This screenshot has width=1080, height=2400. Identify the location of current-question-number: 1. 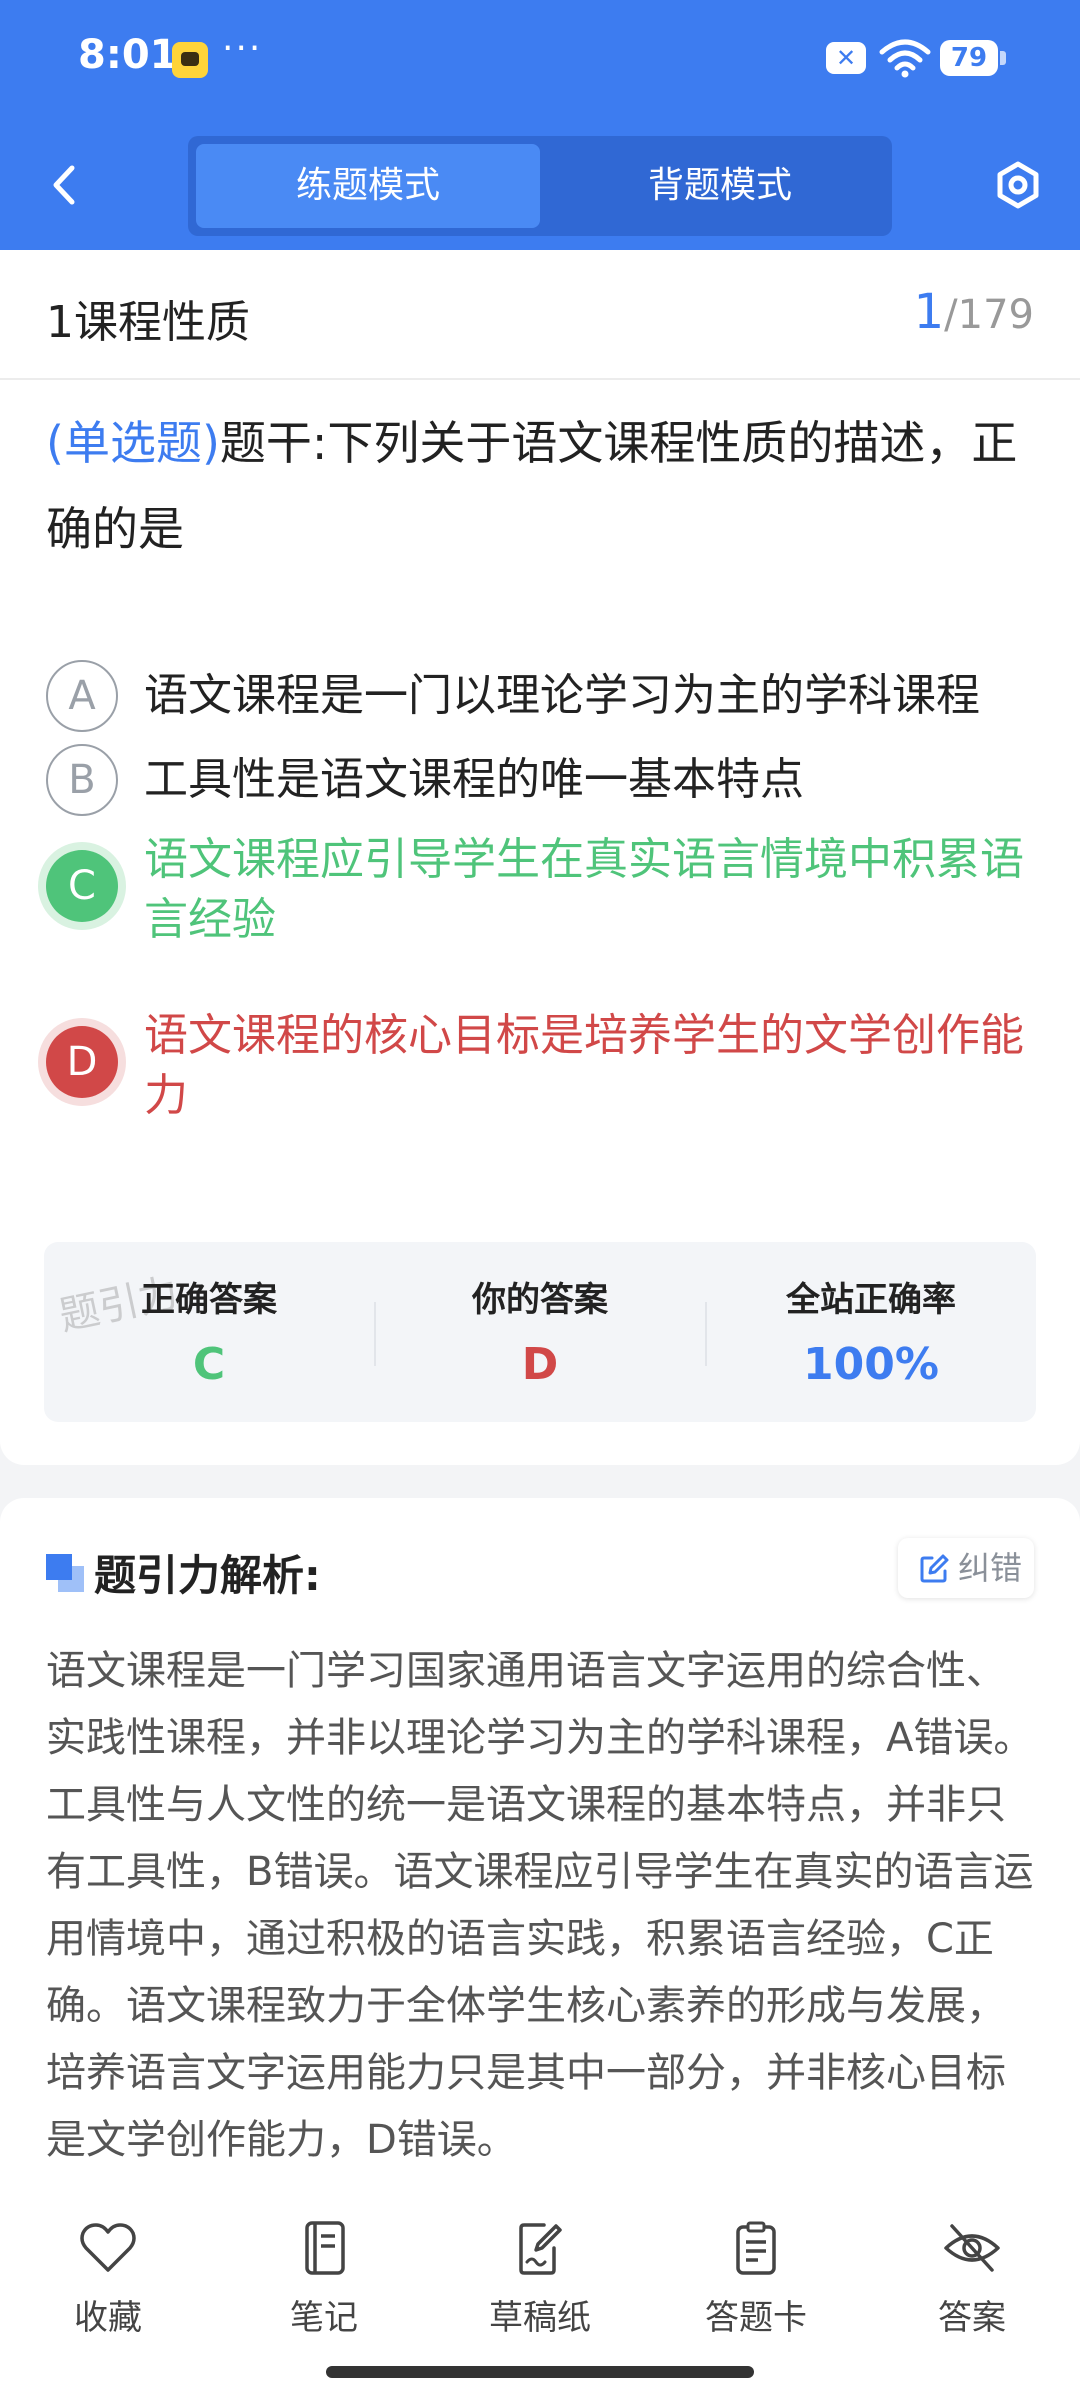
(929, 312).